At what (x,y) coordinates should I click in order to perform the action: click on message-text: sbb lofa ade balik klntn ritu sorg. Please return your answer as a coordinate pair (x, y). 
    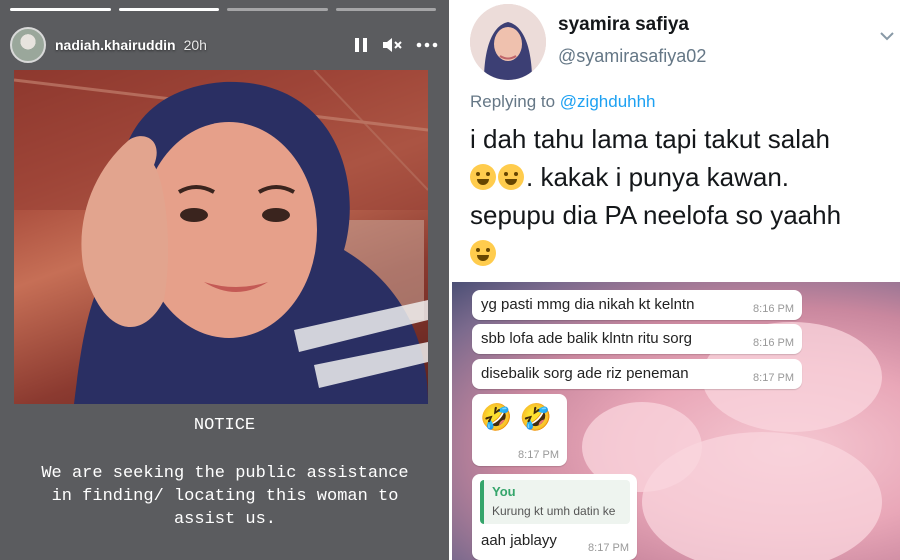
    Looking at the image, I should click on (586, 338).